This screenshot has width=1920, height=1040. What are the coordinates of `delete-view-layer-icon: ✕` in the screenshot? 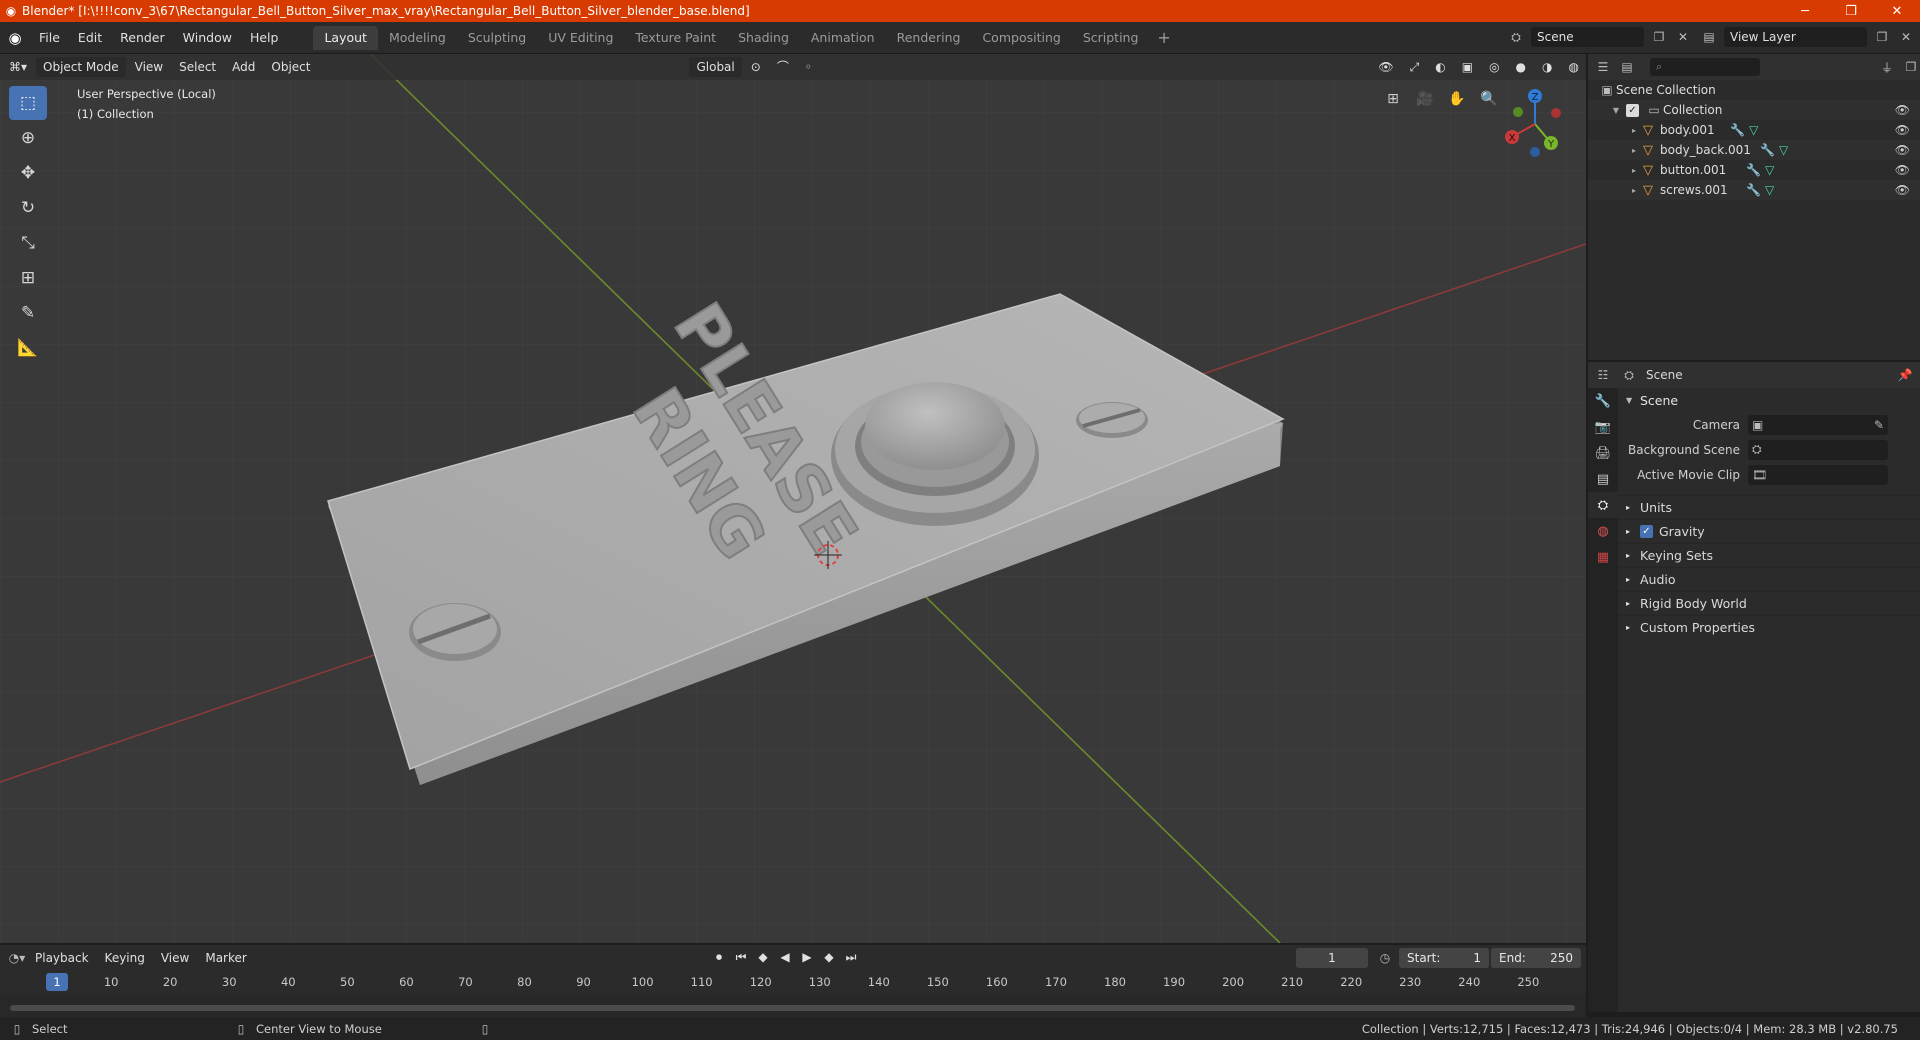 It's located at (1906, 37).